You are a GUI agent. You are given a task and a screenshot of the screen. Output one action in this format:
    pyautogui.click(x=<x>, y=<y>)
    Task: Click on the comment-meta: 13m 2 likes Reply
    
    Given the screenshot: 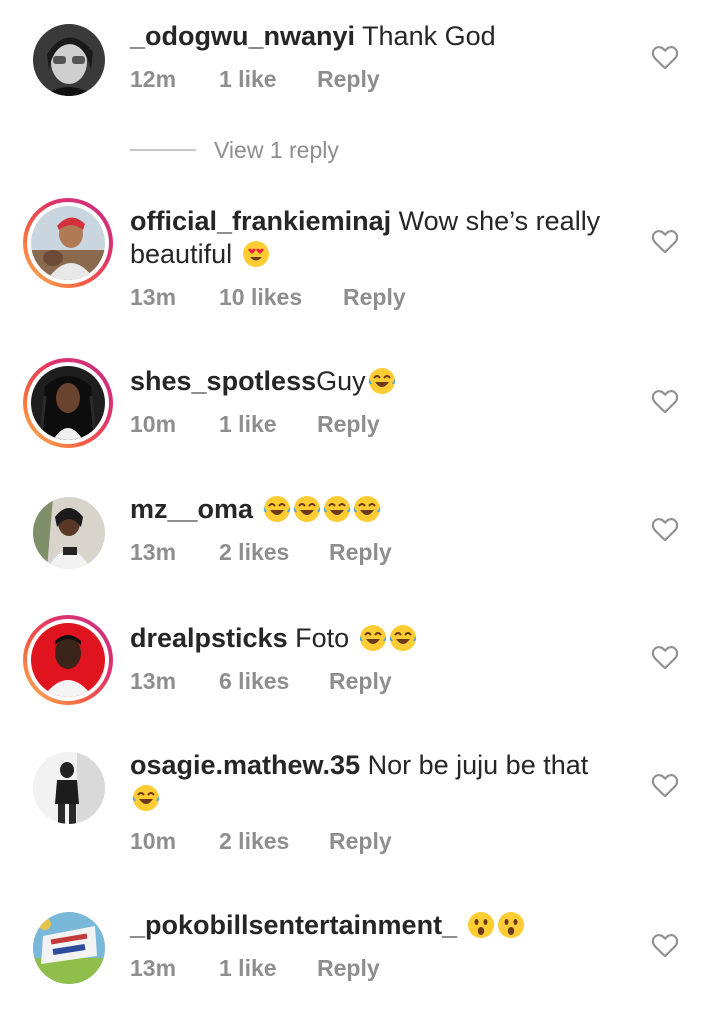 What is the action you would take?
    pyautogui.click(x=261, y=552)
    